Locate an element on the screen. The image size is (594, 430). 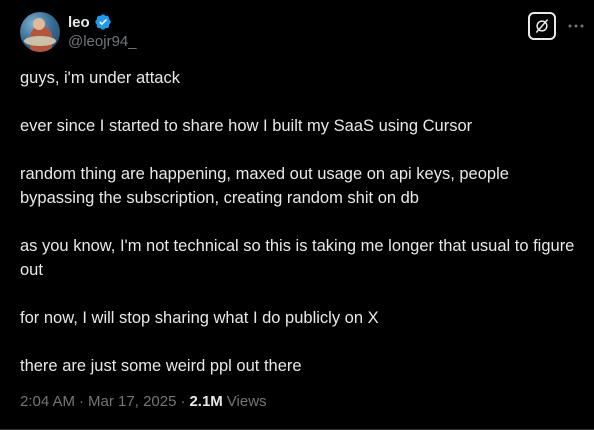
grok-icon is located at coordinates (542, 26).